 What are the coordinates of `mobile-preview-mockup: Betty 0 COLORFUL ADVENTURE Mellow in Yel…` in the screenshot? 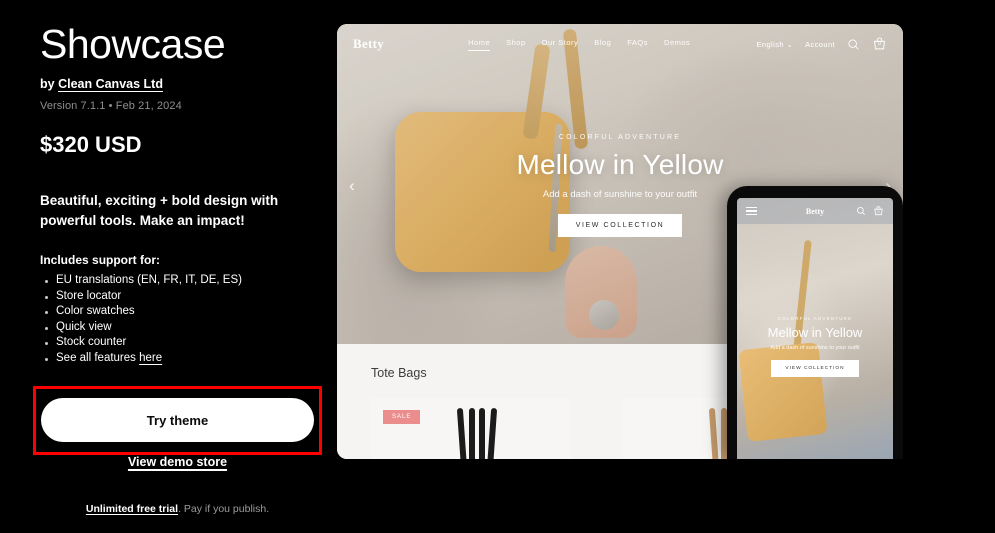 It's located at (815, 322).